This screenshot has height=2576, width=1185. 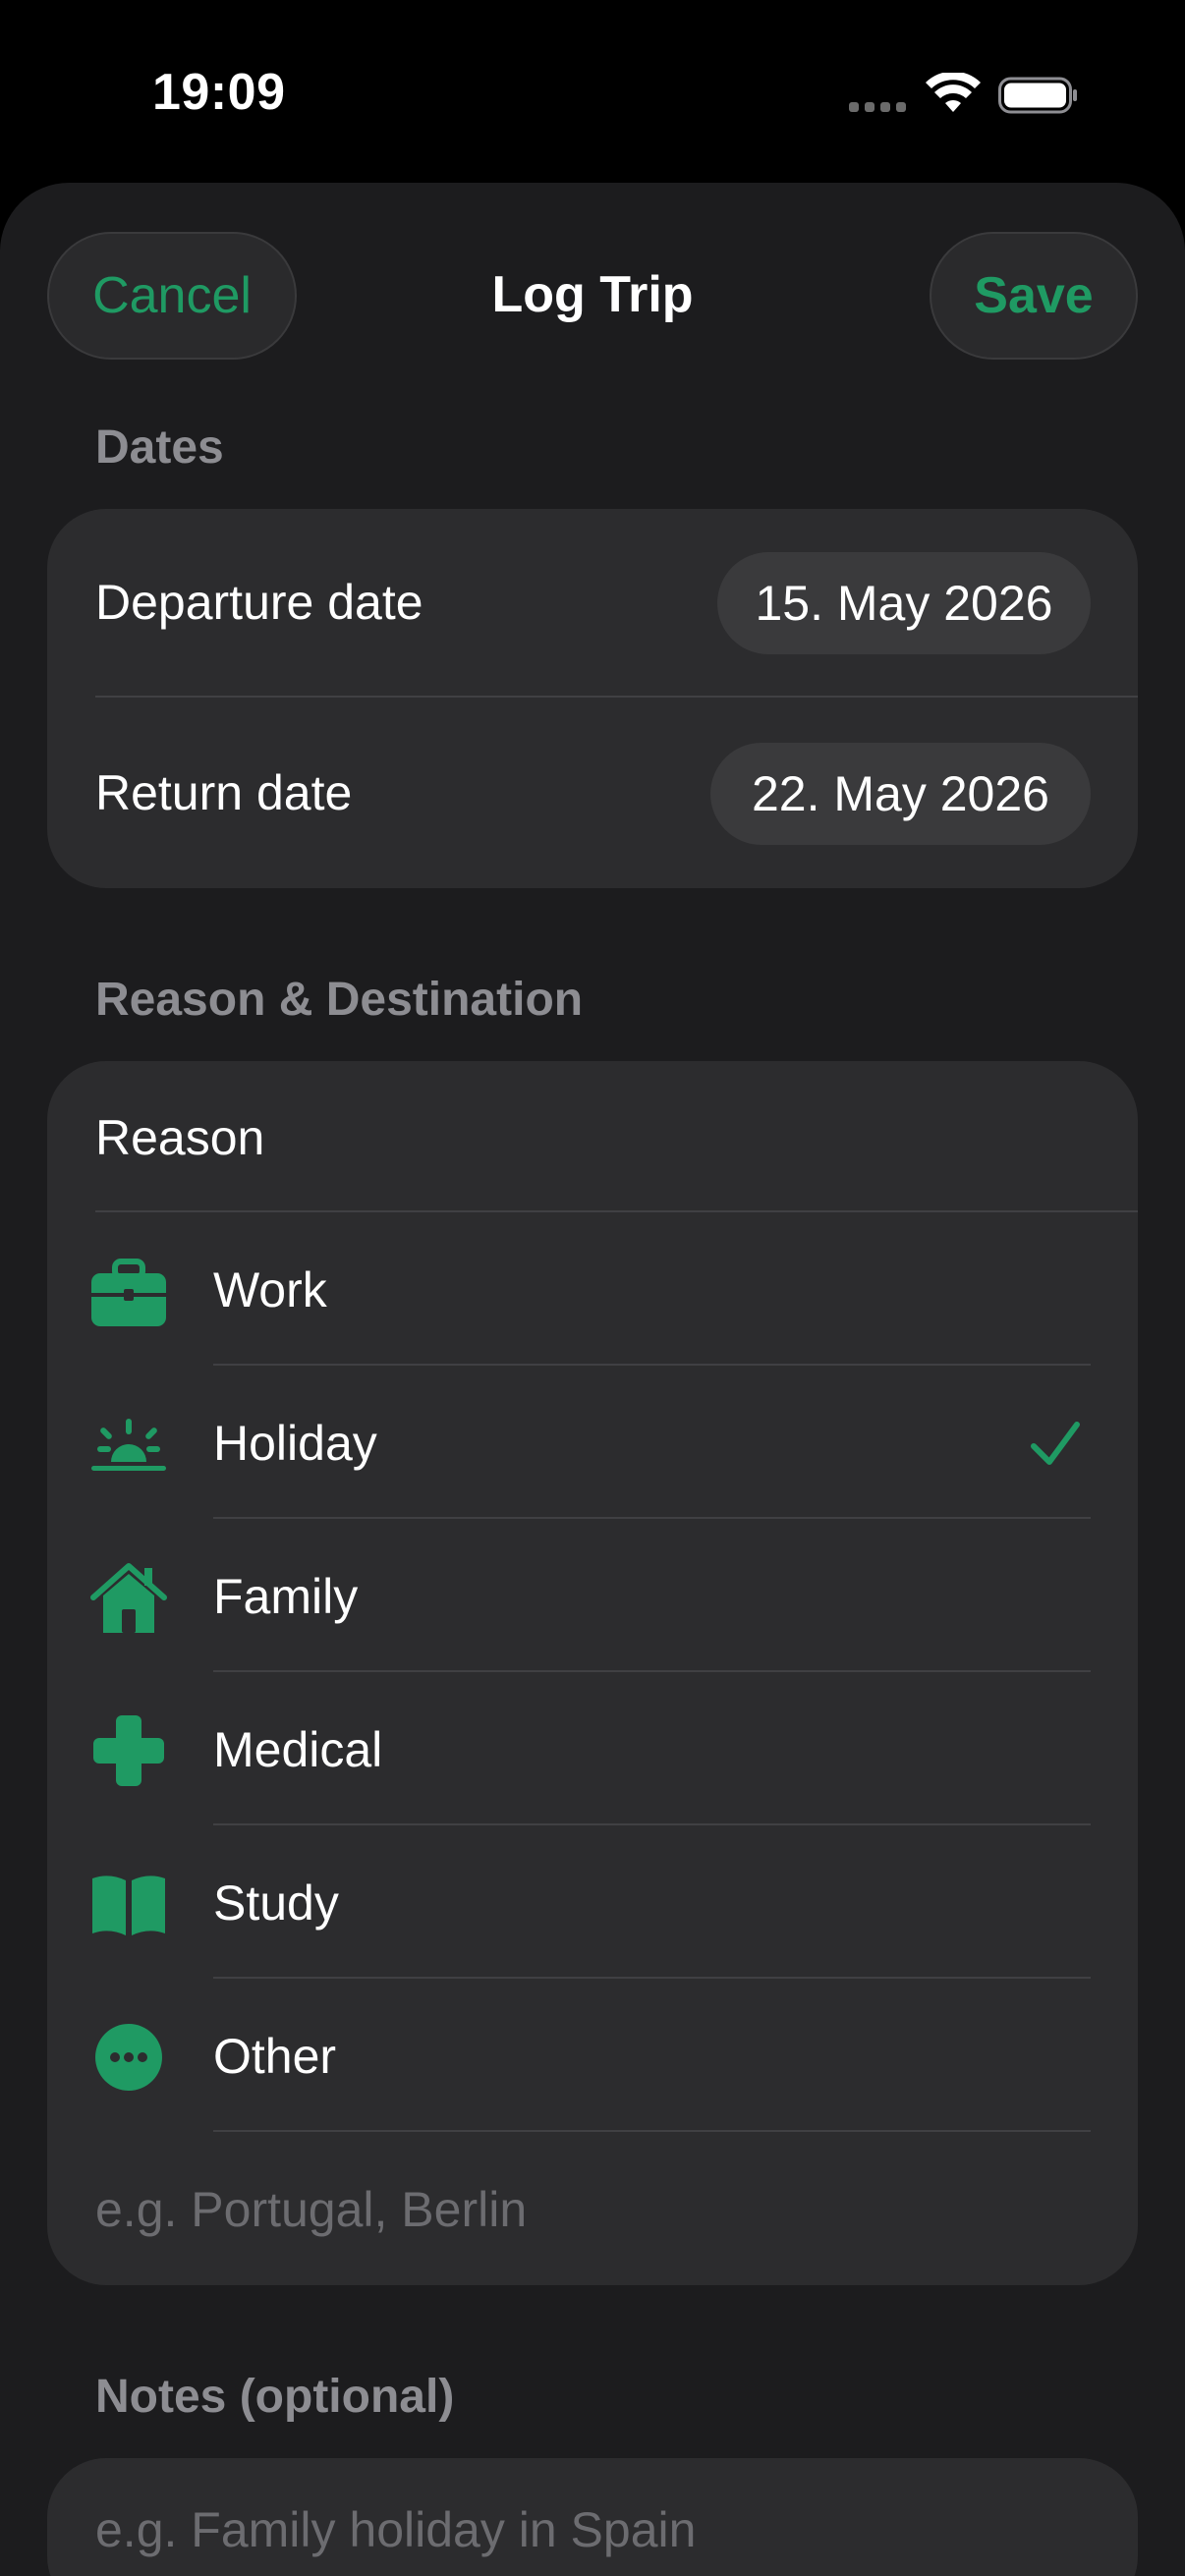 I want to click on ellipsis-circle-icon, so click(x=129, y=2057).